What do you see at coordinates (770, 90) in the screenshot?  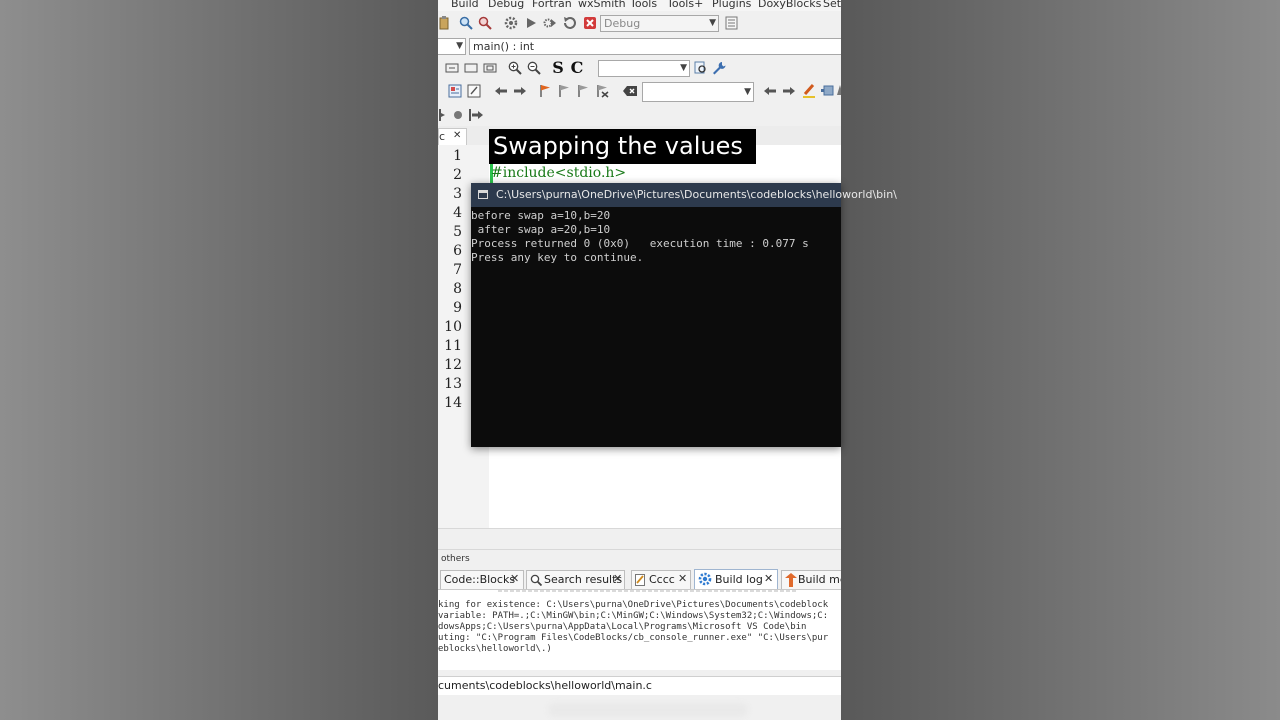 I see `nav-back-icon` at bounding box center [770, 90].